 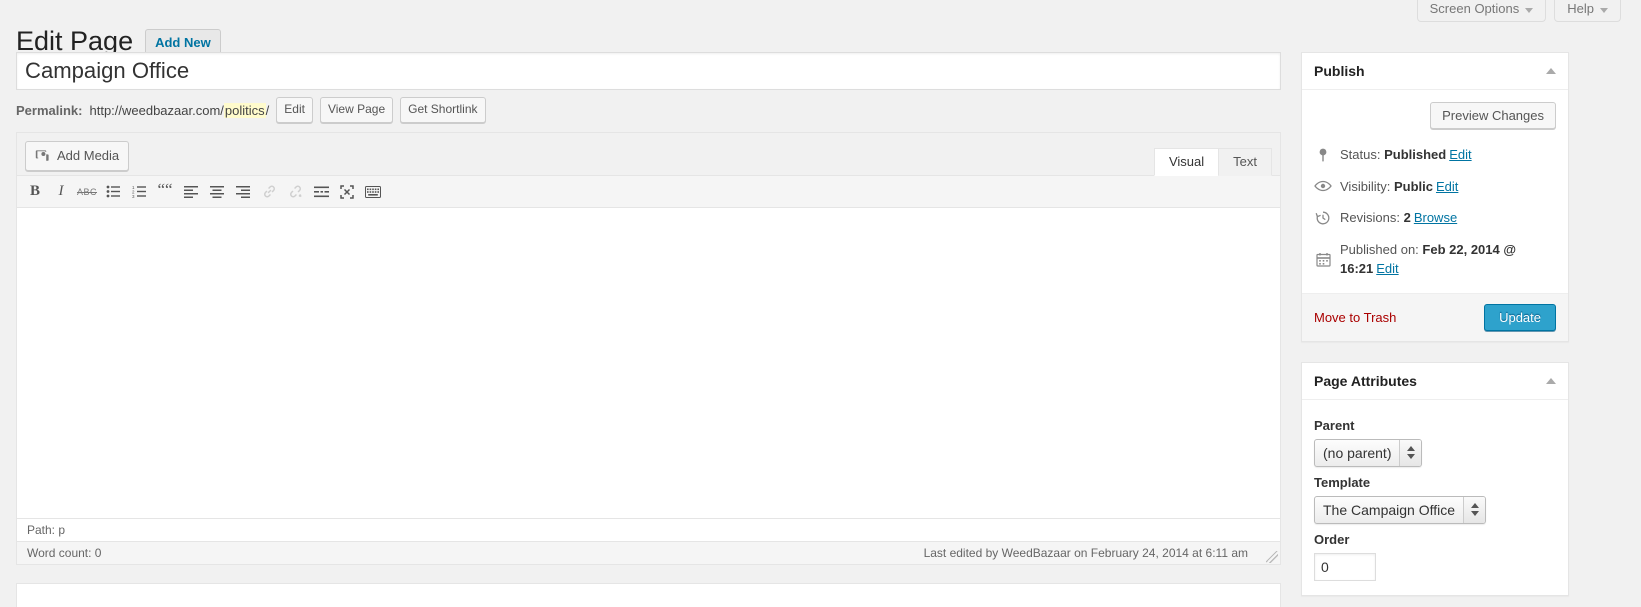 What do you see at coordinates (113, 192) in the screenshot?
I see `bullet-list-icon` at bounding box center [113, 192].